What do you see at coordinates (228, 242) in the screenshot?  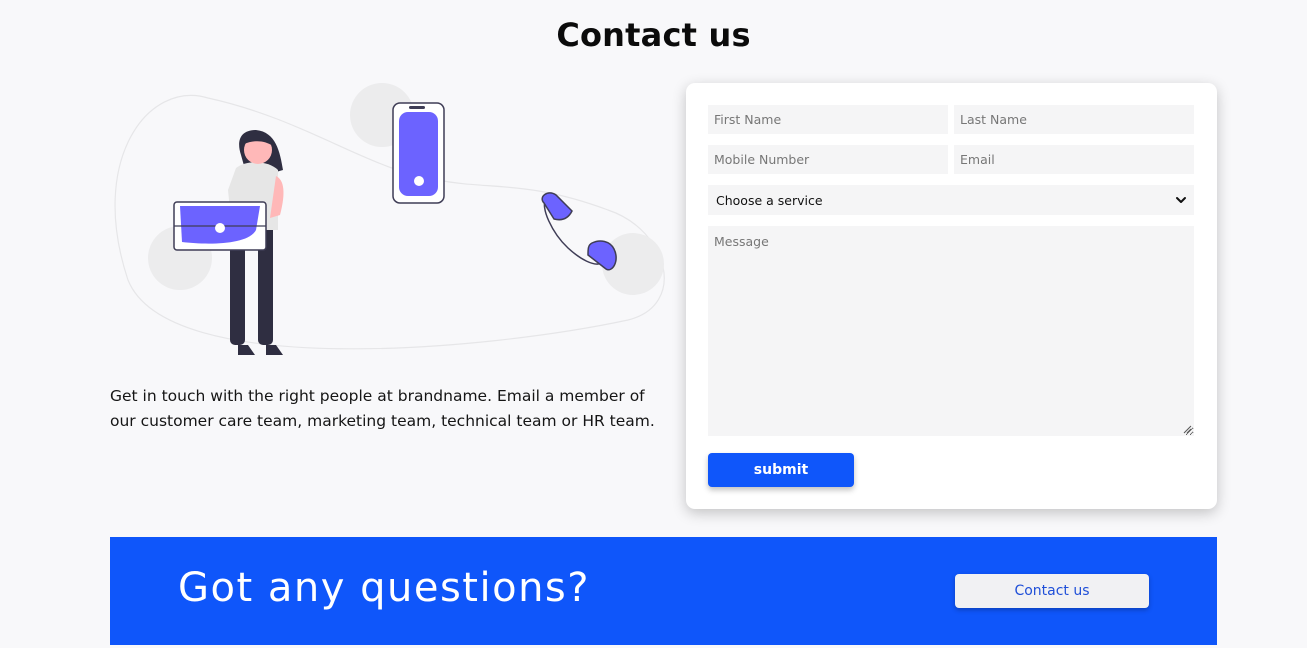 I see `person-figure` at bounding box center [228, 242].